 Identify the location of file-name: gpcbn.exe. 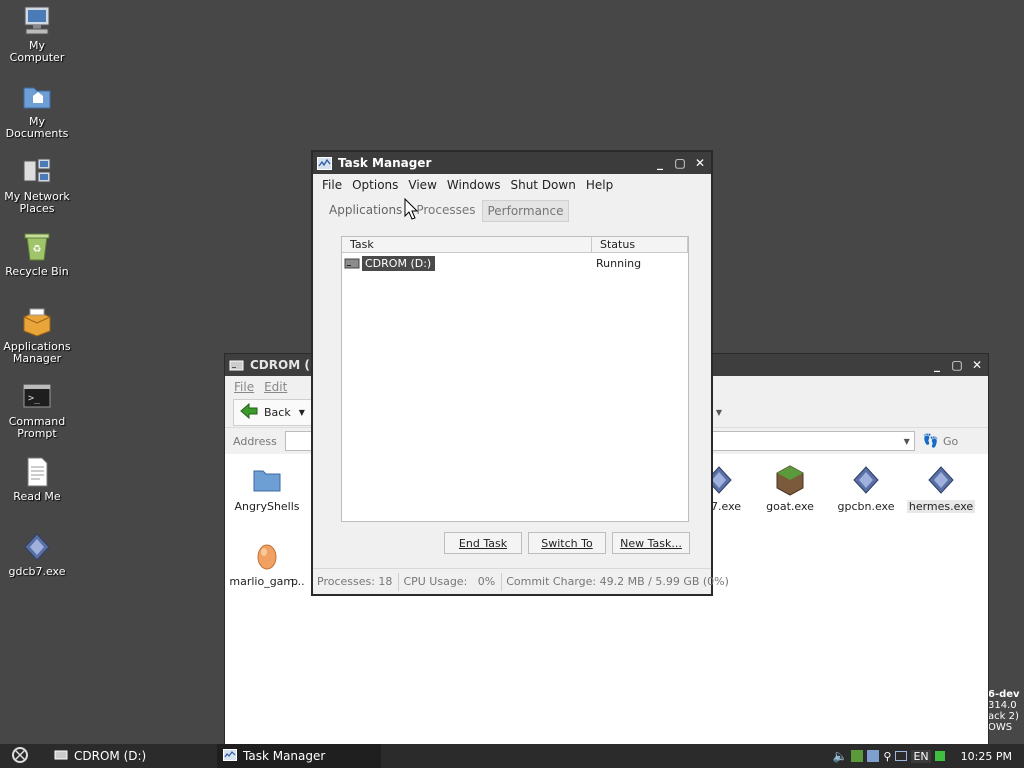
(866, 506).